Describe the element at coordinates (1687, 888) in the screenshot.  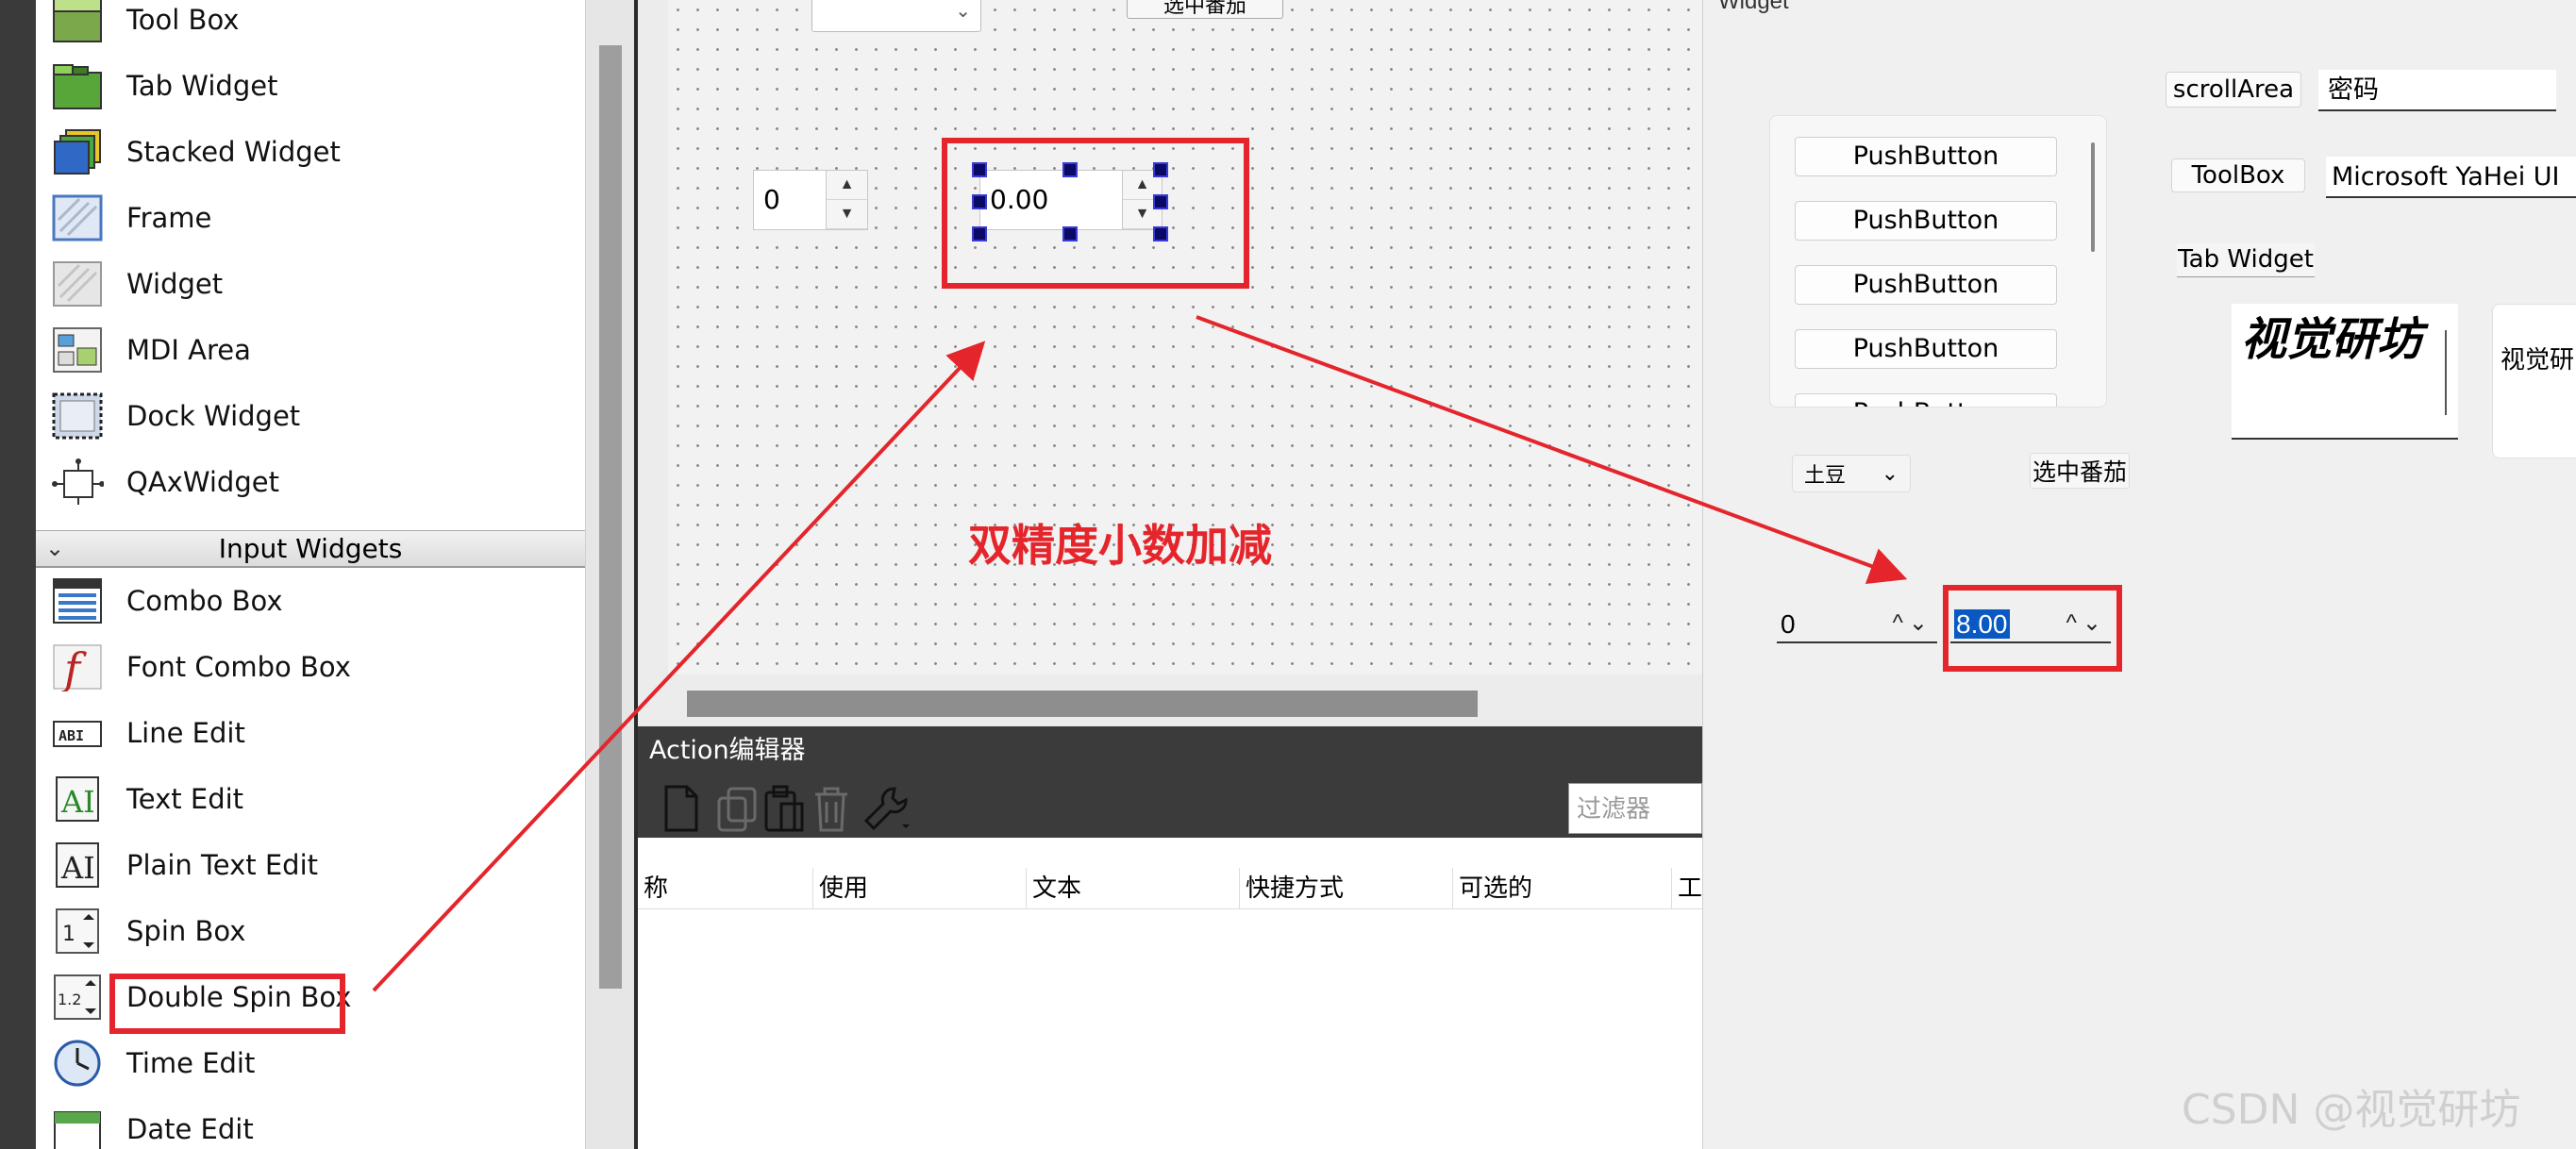
I see `column-header: 工` at that location.